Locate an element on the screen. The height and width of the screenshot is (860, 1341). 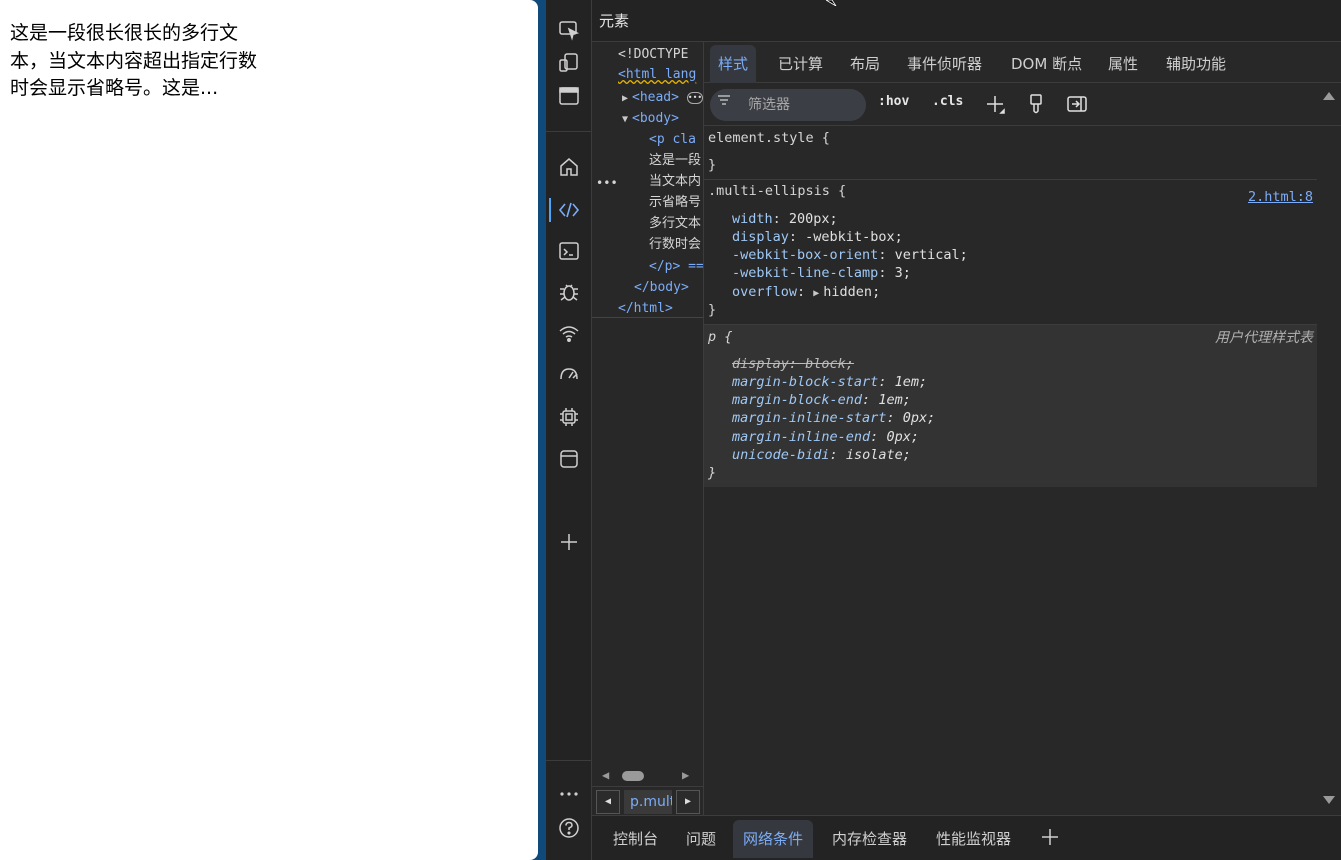
help-icon is located at coordinates (569, 828).